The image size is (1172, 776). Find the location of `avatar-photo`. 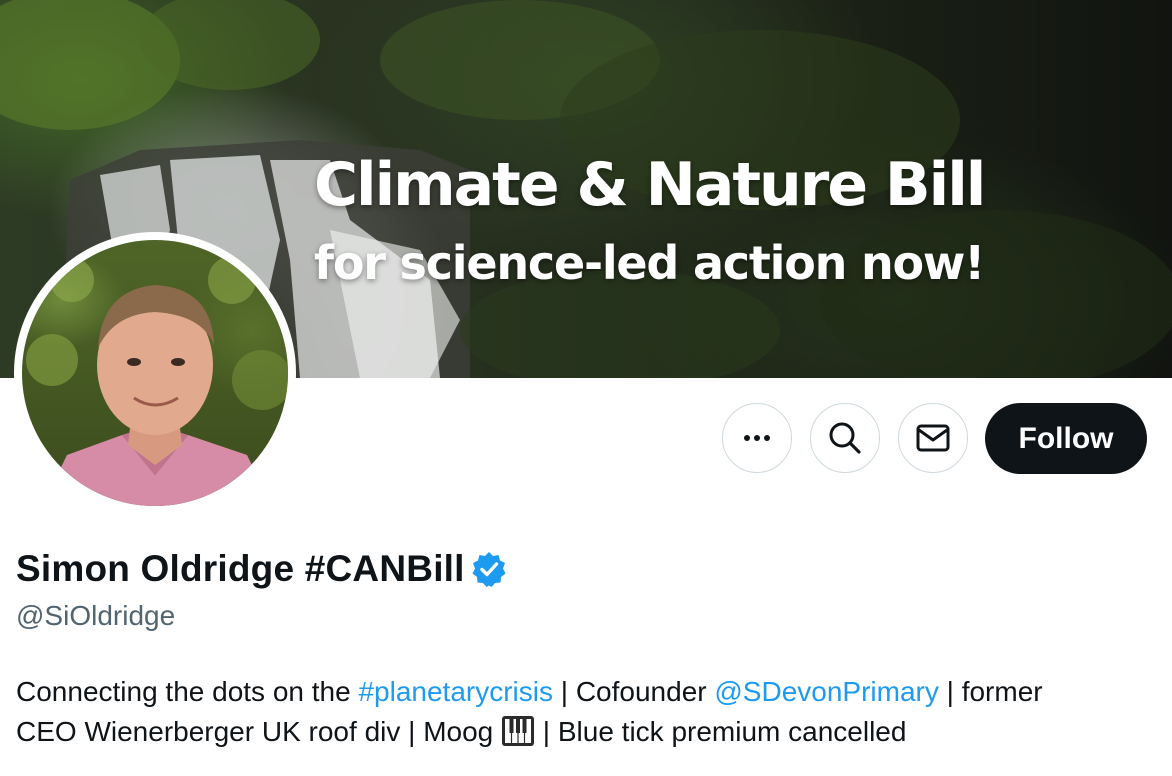

avatar-photo is located at coordinates (155, 373).